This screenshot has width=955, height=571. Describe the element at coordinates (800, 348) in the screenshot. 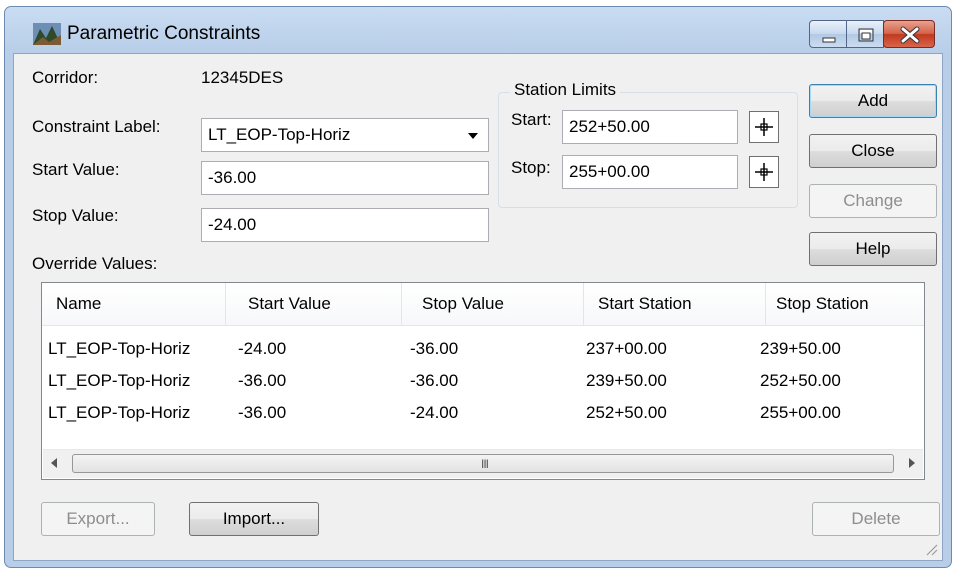

I see `cell-stop-station: 239+50.00` at that location.